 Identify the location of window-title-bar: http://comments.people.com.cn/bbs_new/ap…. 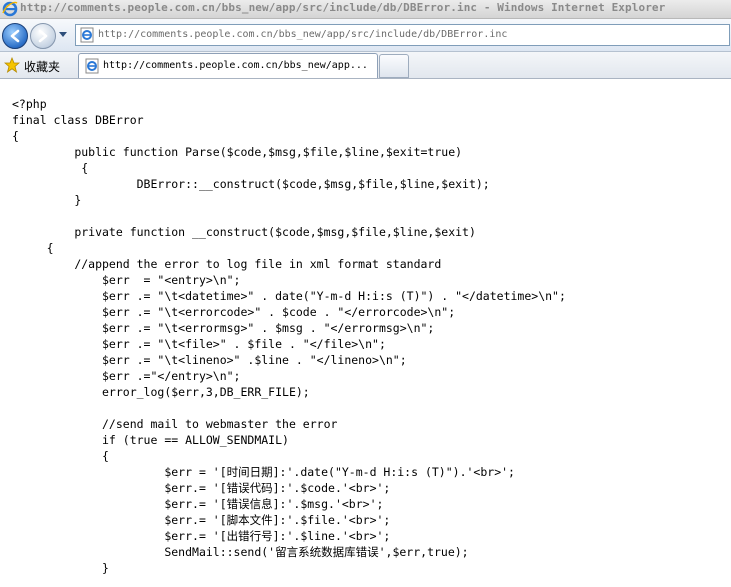
(365, 9).